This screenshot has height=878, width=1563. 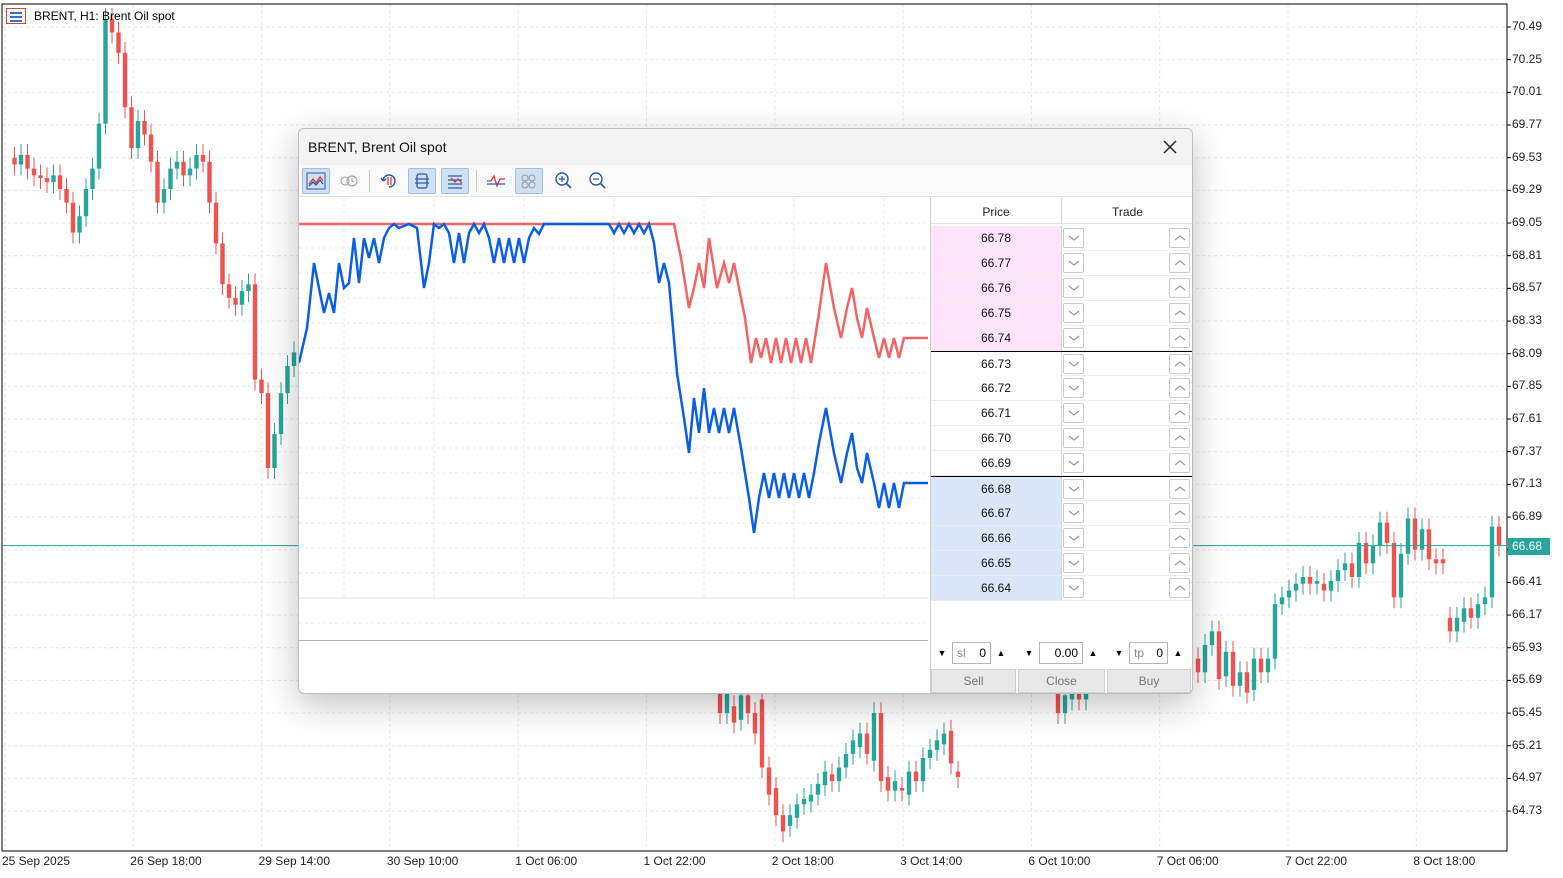 I want to click on dom-row: 66.66, so click(x=1061, y=538).